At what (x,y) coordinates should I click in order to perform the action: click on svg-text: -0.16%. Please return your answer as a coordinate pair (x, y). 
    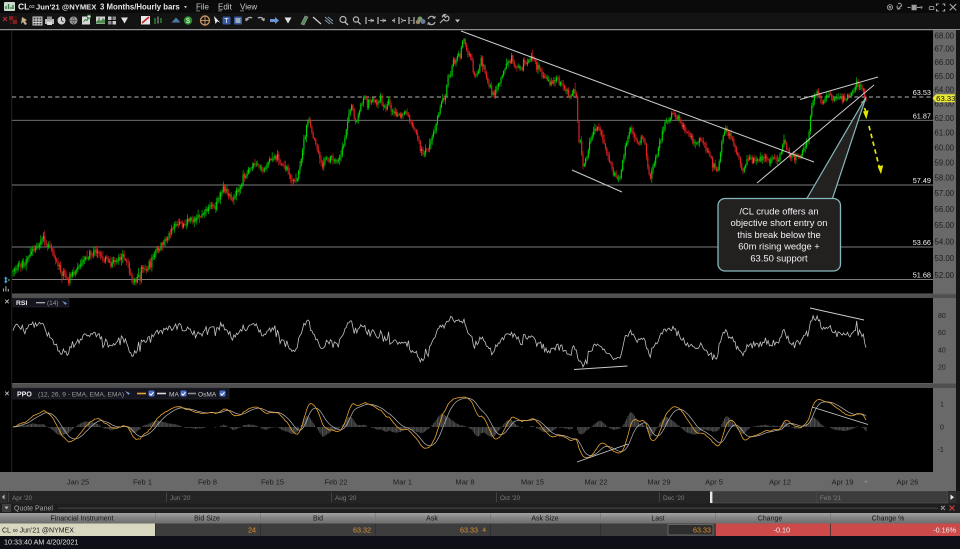
    Looking at the image, I should click on (944, 530).